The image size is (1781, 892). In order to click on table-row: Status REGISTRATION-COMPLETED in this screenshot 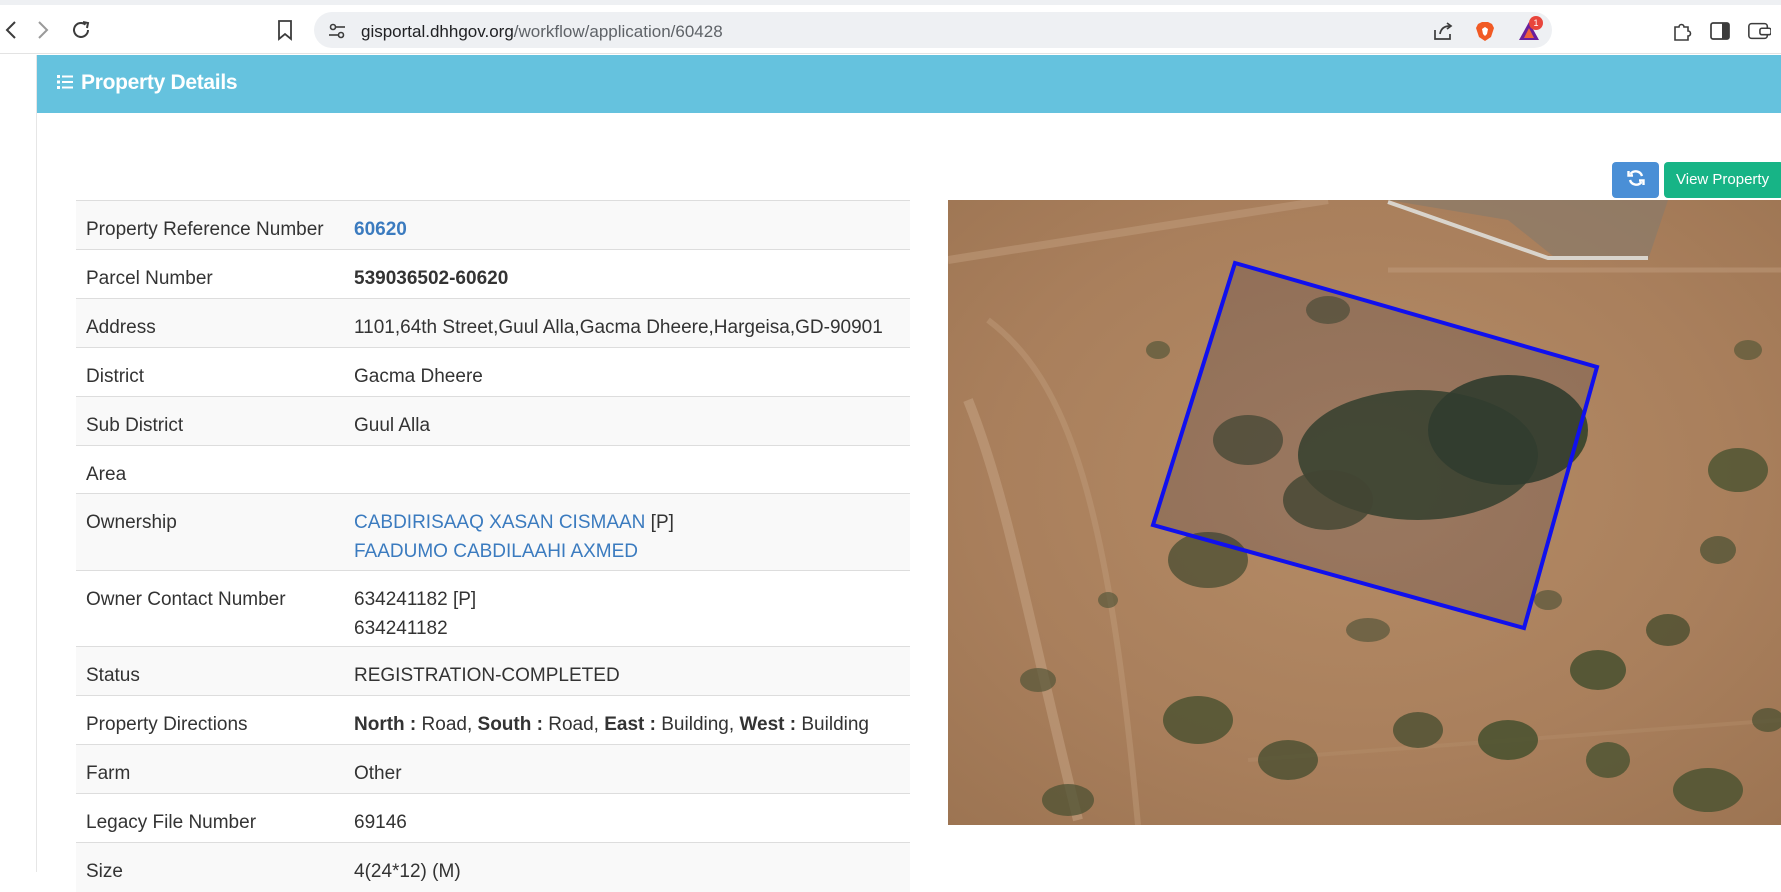, I will do `click(493, 671)`.